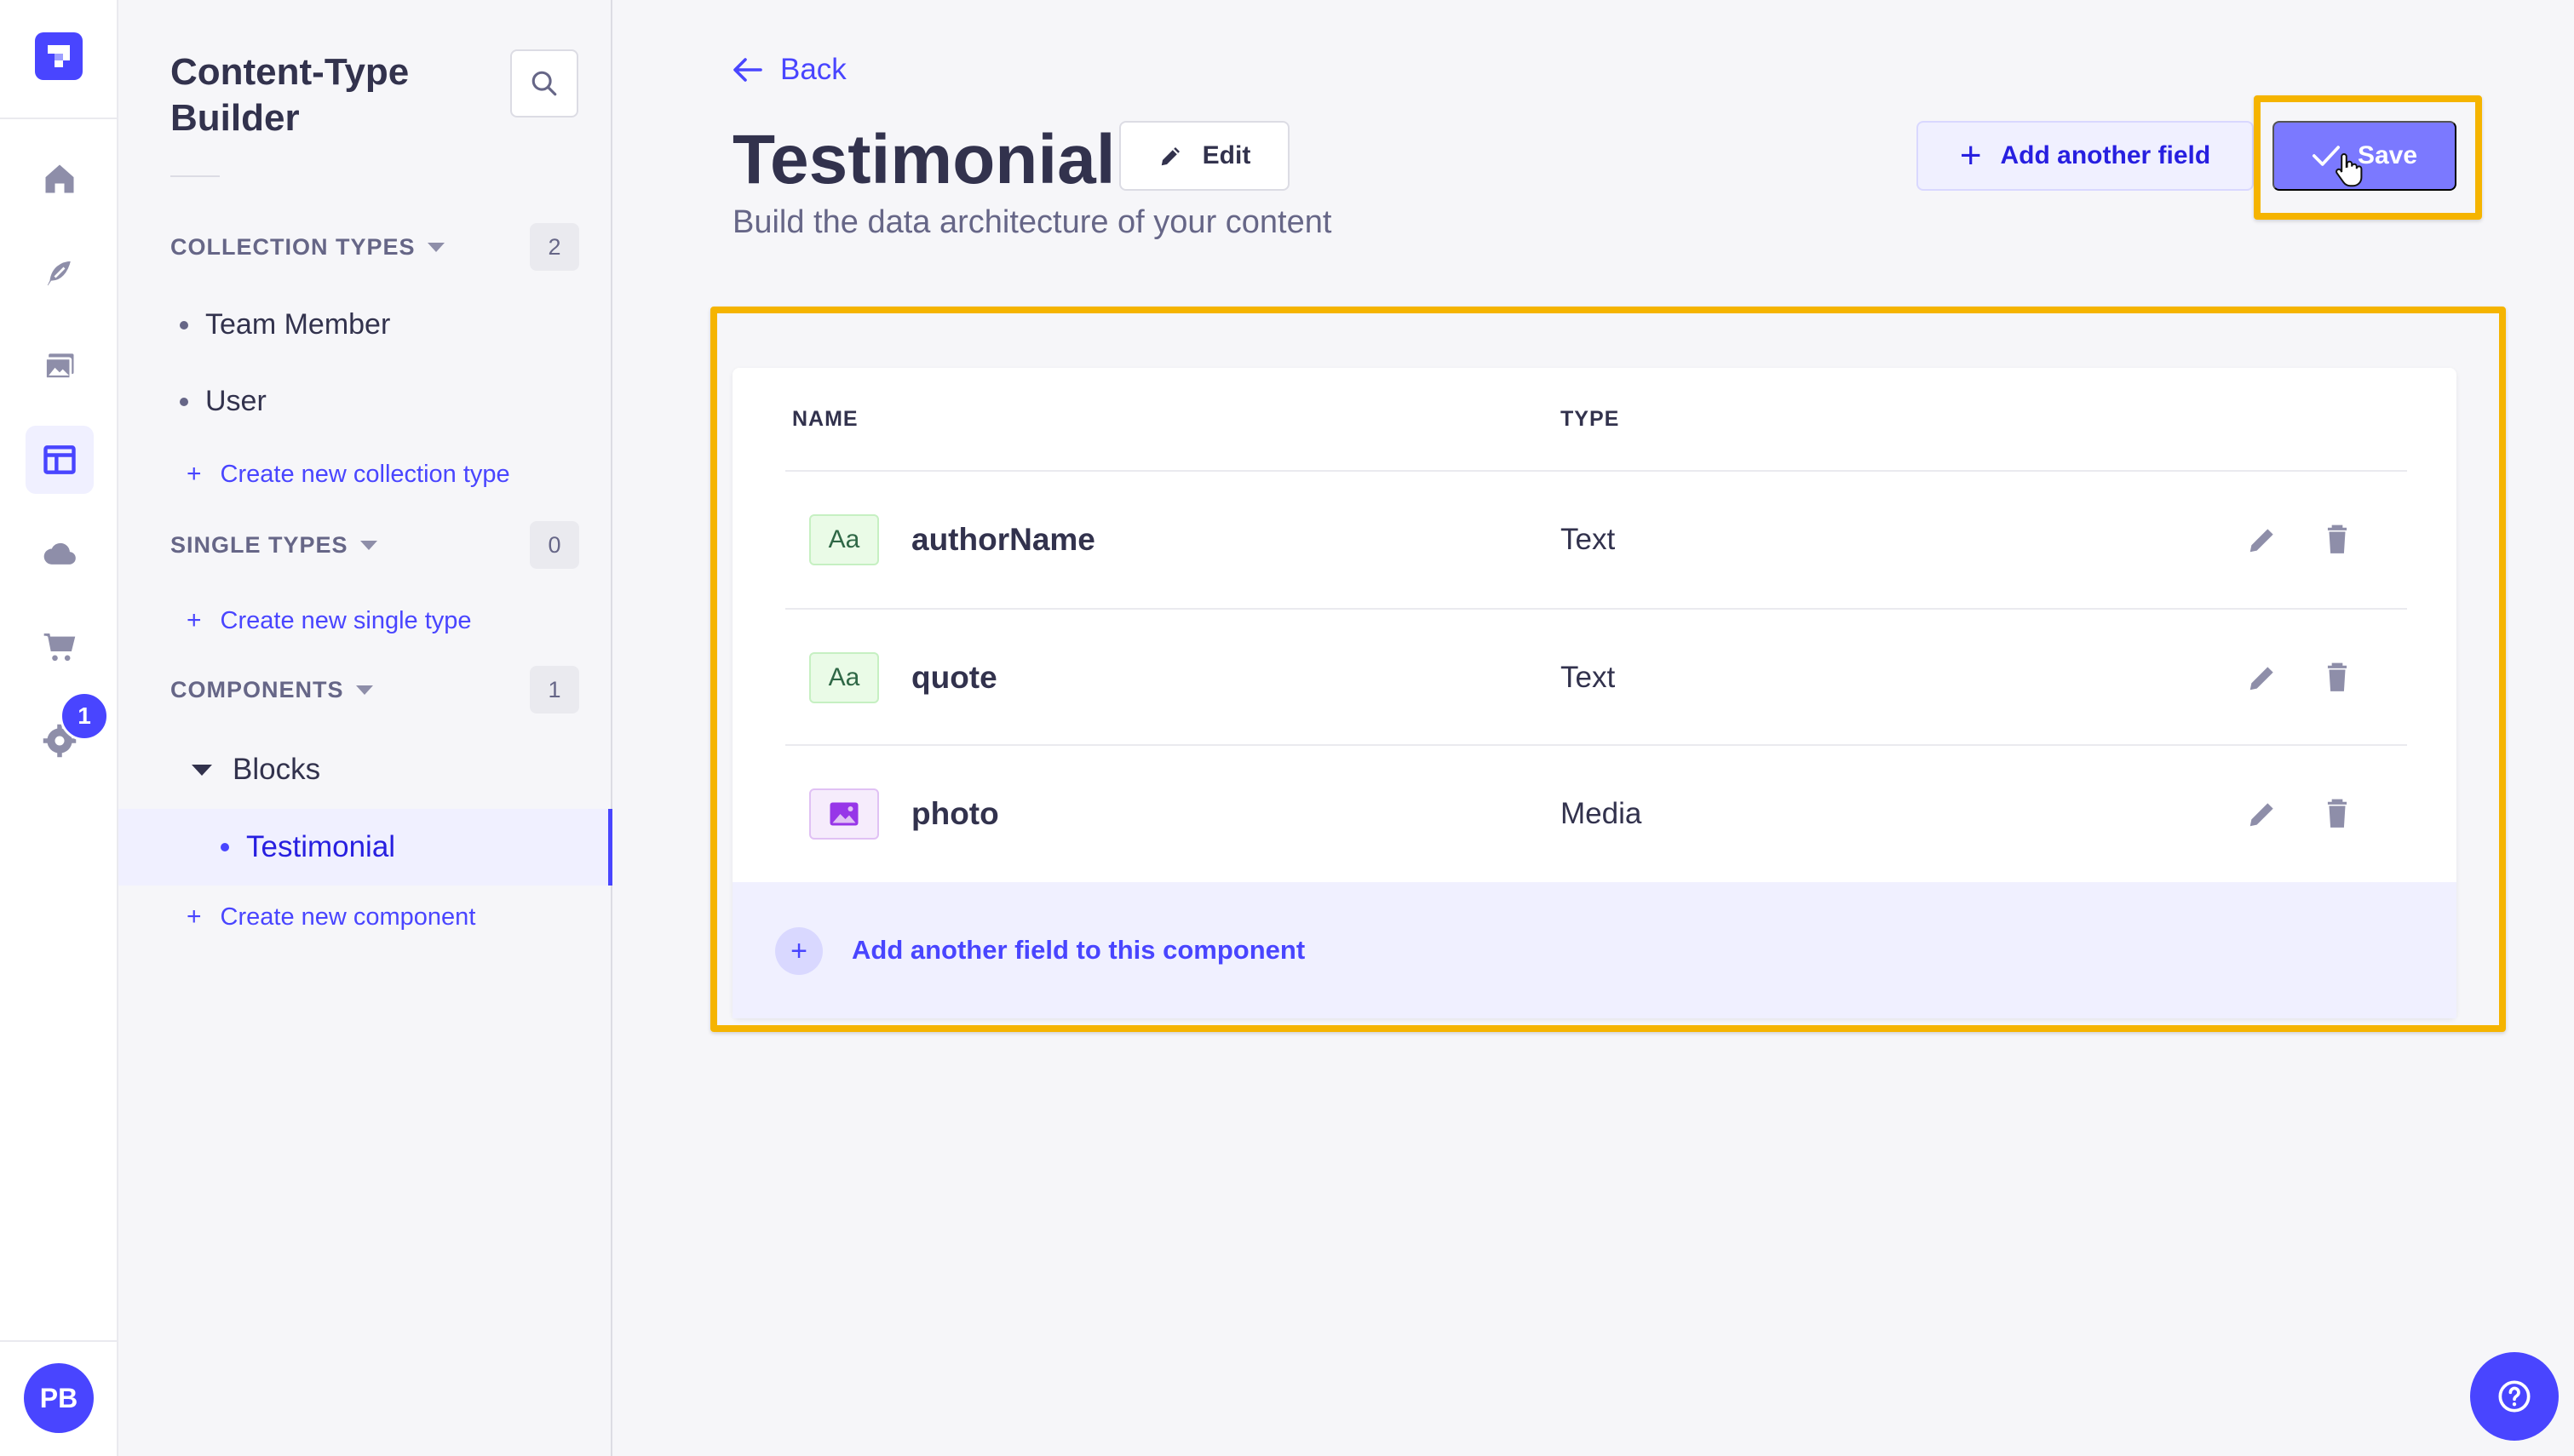  I want to click on help-button, so click(2514, 1396).